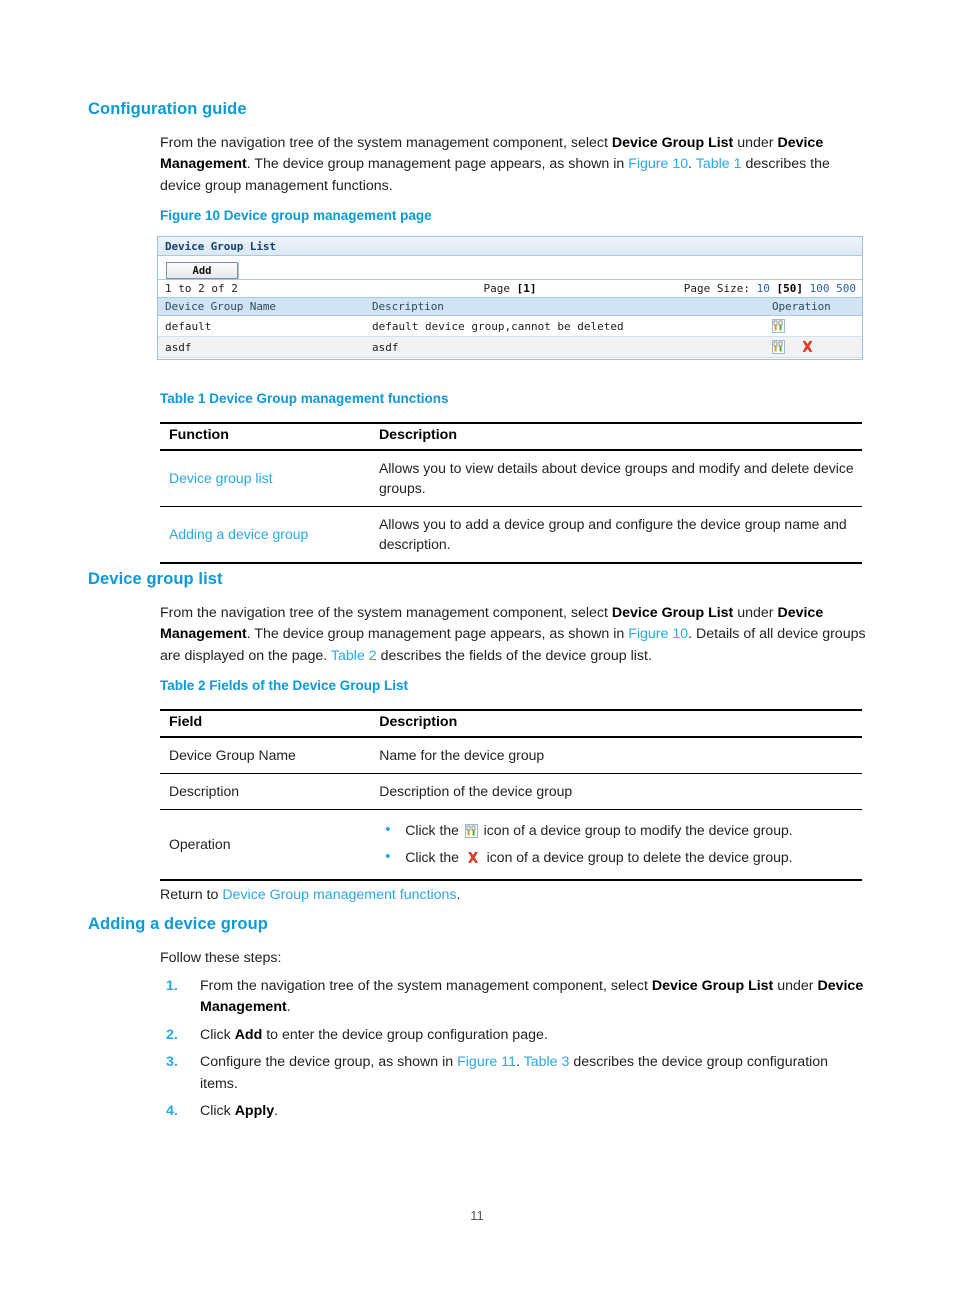  Describe the element at coordinates (547, 1062) in the screenshot. I see `cross-reference-link: Table 3` at that location.